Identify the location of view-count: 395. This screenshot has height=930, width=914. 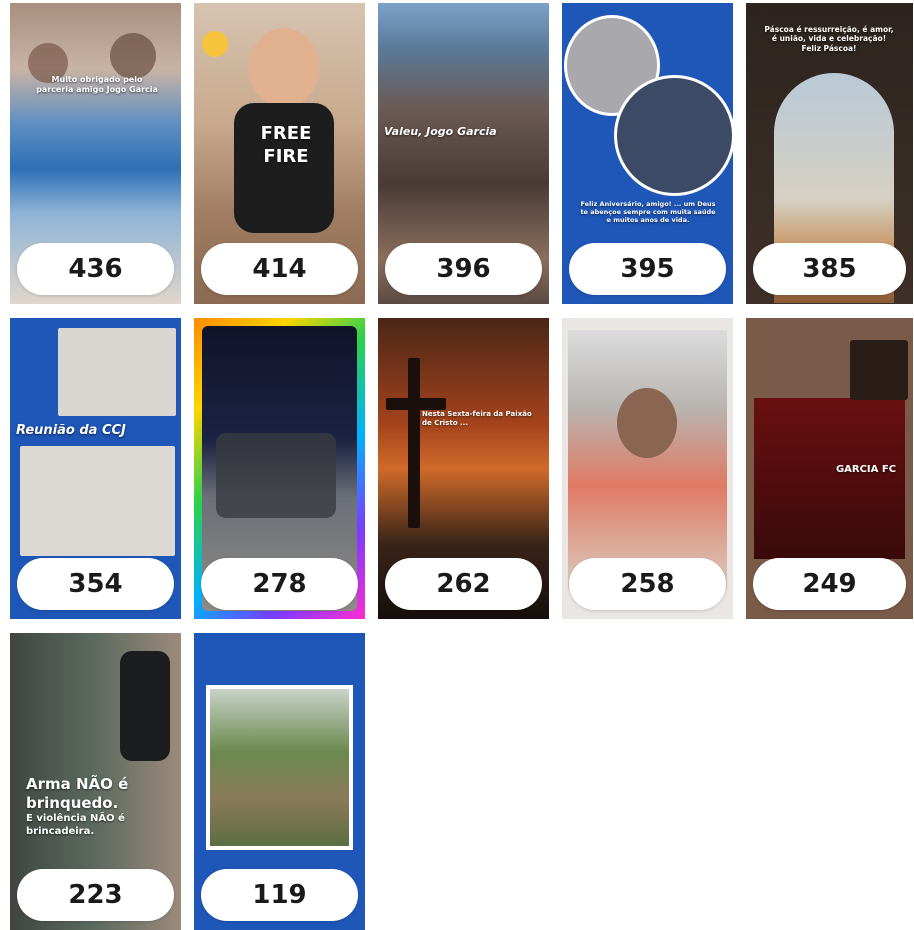
(647, 269).